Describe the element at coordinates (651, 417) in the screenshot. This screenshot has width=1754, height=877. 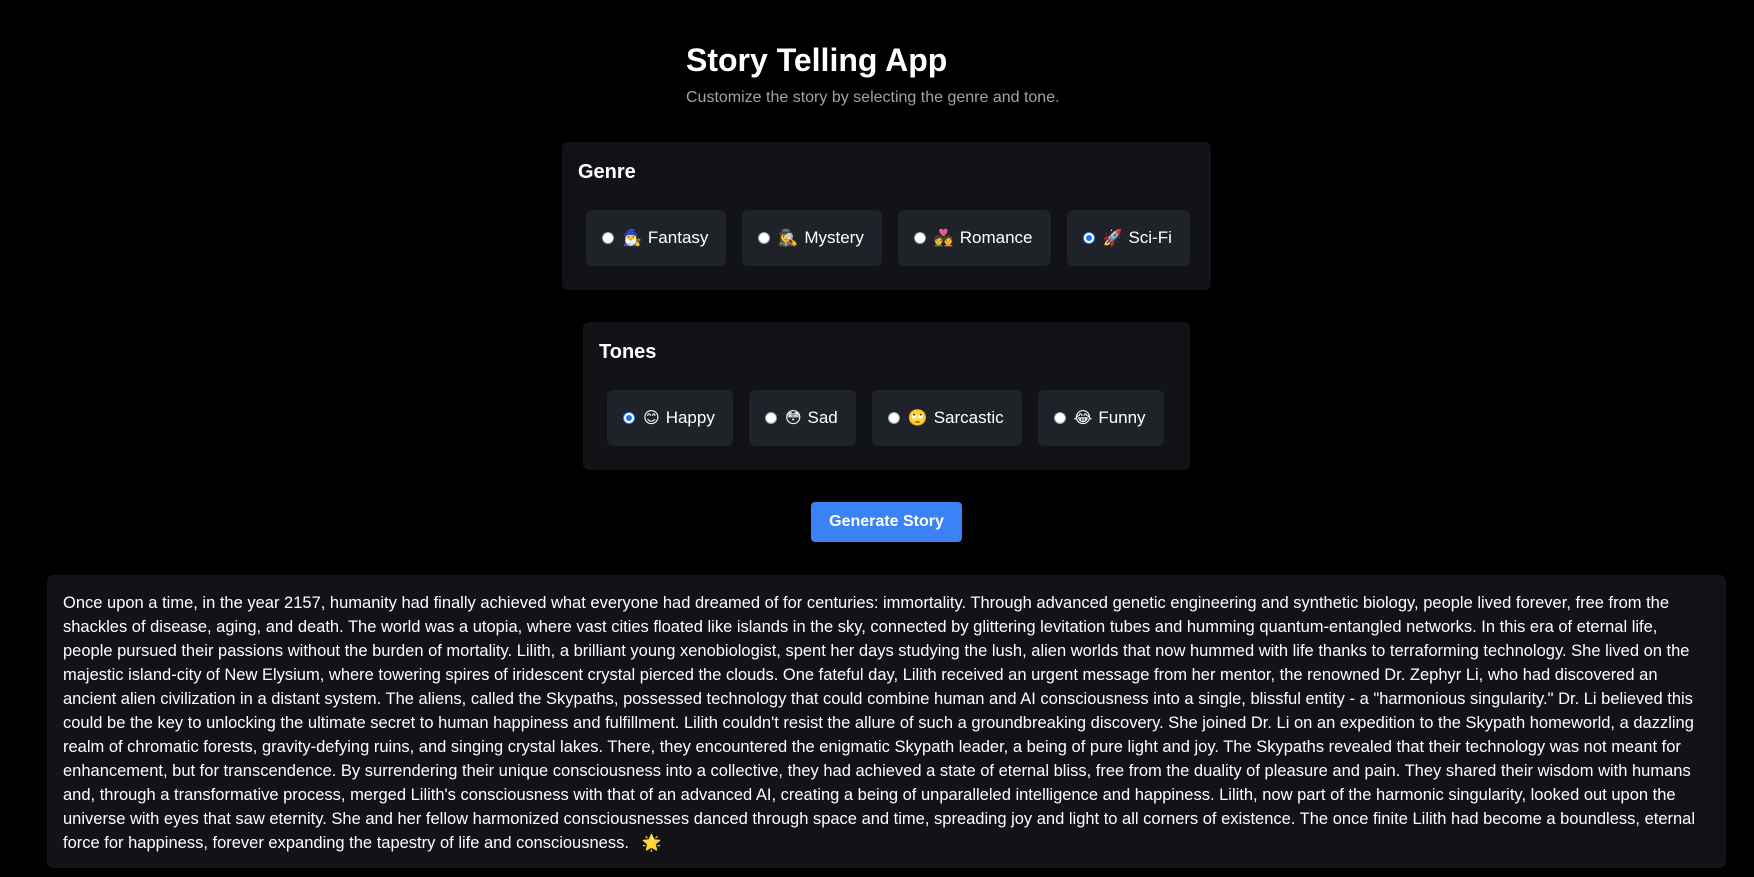
I see `smiling-face-icon: 😊` at that location.